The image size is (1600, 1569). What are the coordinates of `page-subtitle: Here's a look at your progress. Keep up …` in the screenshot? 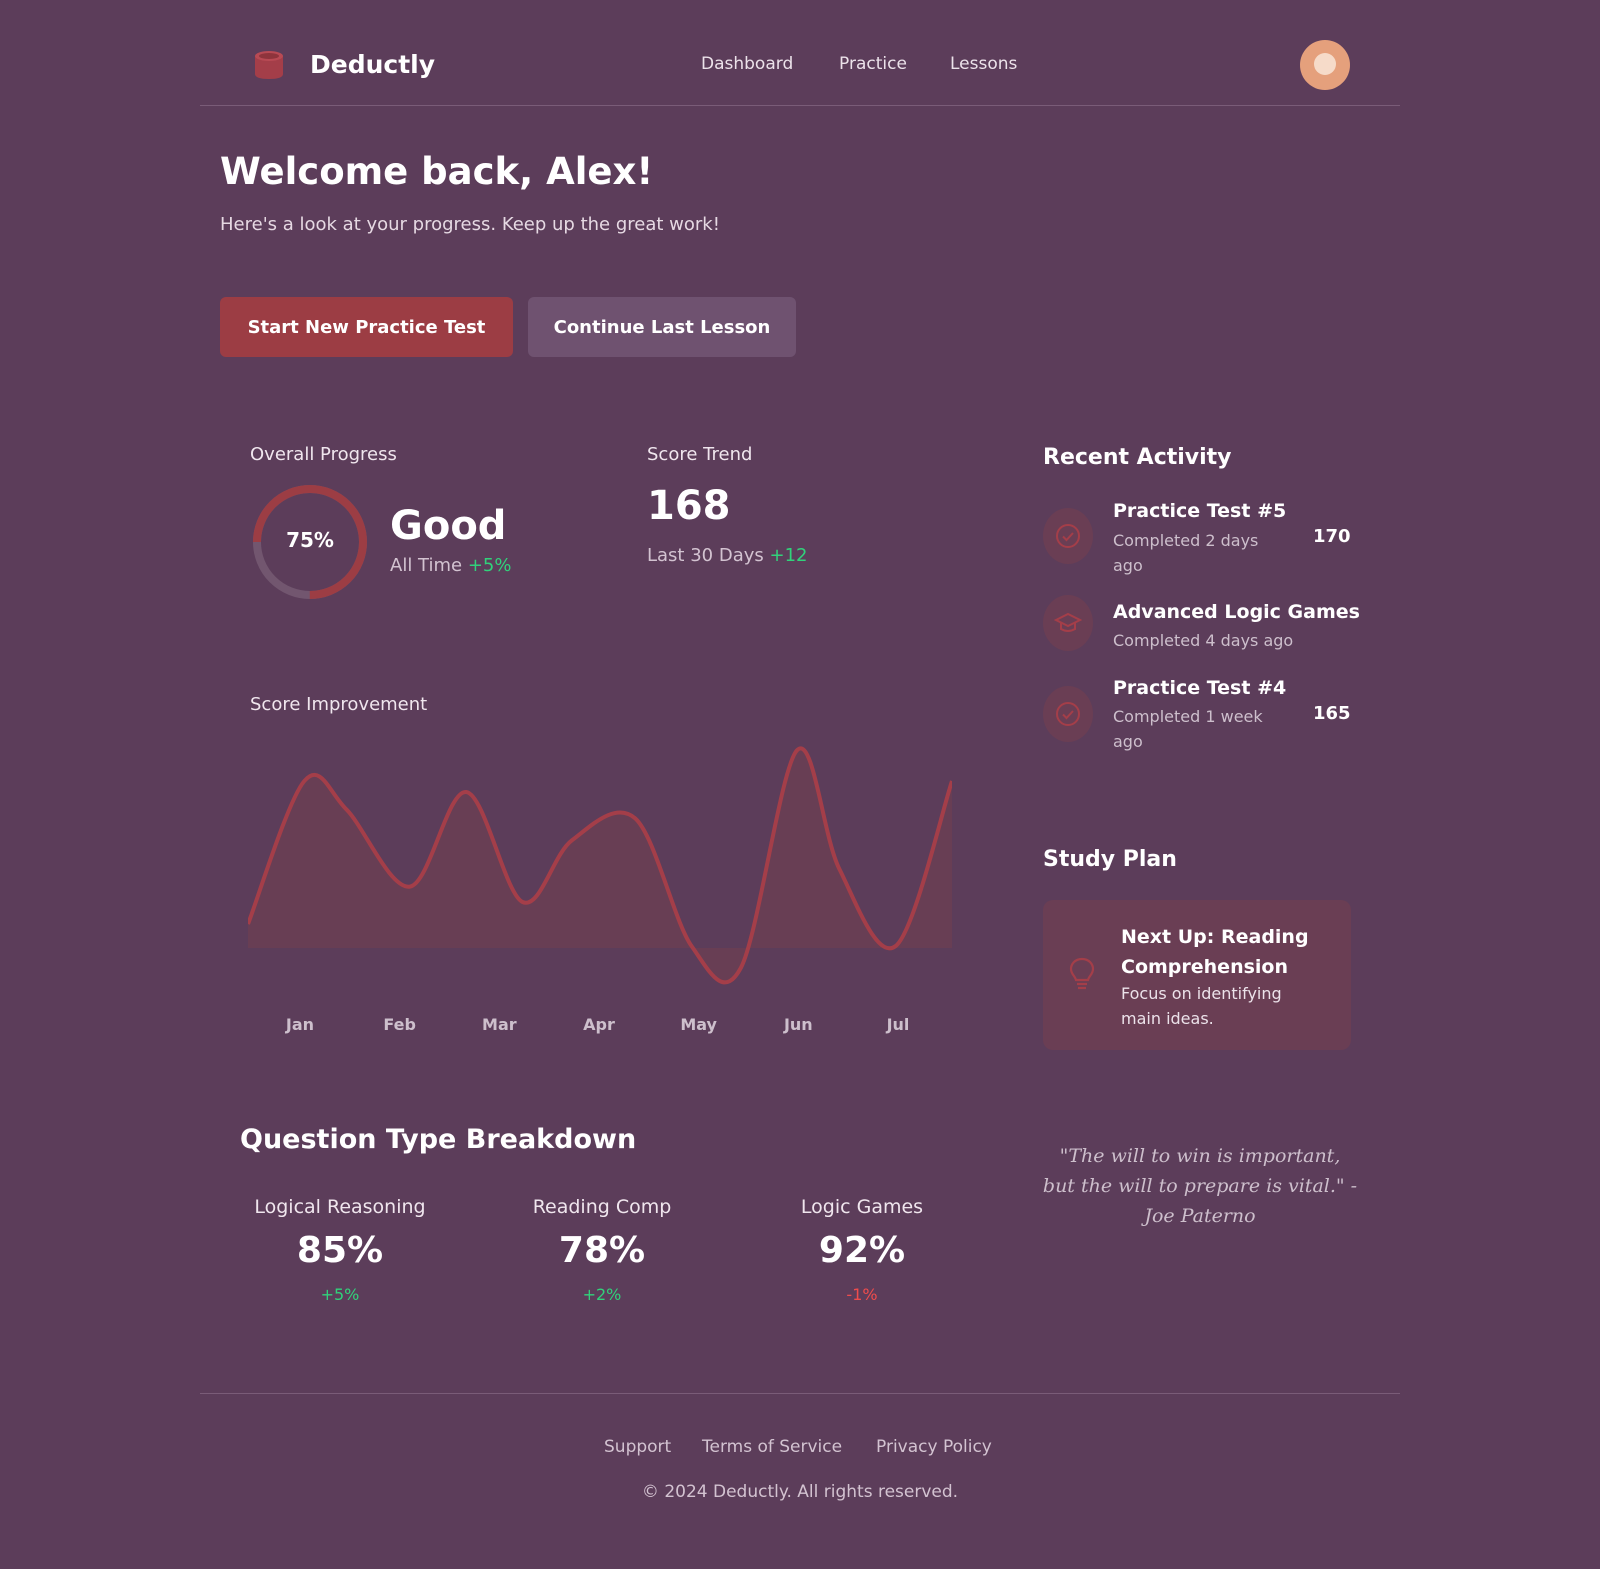 It's located at (470, 224).